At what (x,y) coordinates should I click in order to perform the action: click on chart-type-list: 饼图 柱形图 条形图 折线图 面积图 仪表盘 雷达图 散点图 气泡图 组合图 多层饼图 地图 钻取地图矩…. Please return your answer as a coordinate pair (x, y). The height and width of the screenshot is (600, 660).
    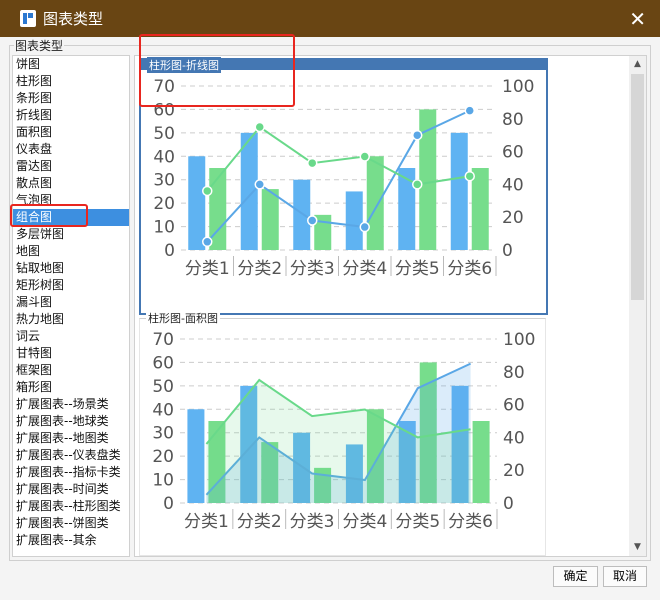
    Looking at the image, I should click on (71, 306).